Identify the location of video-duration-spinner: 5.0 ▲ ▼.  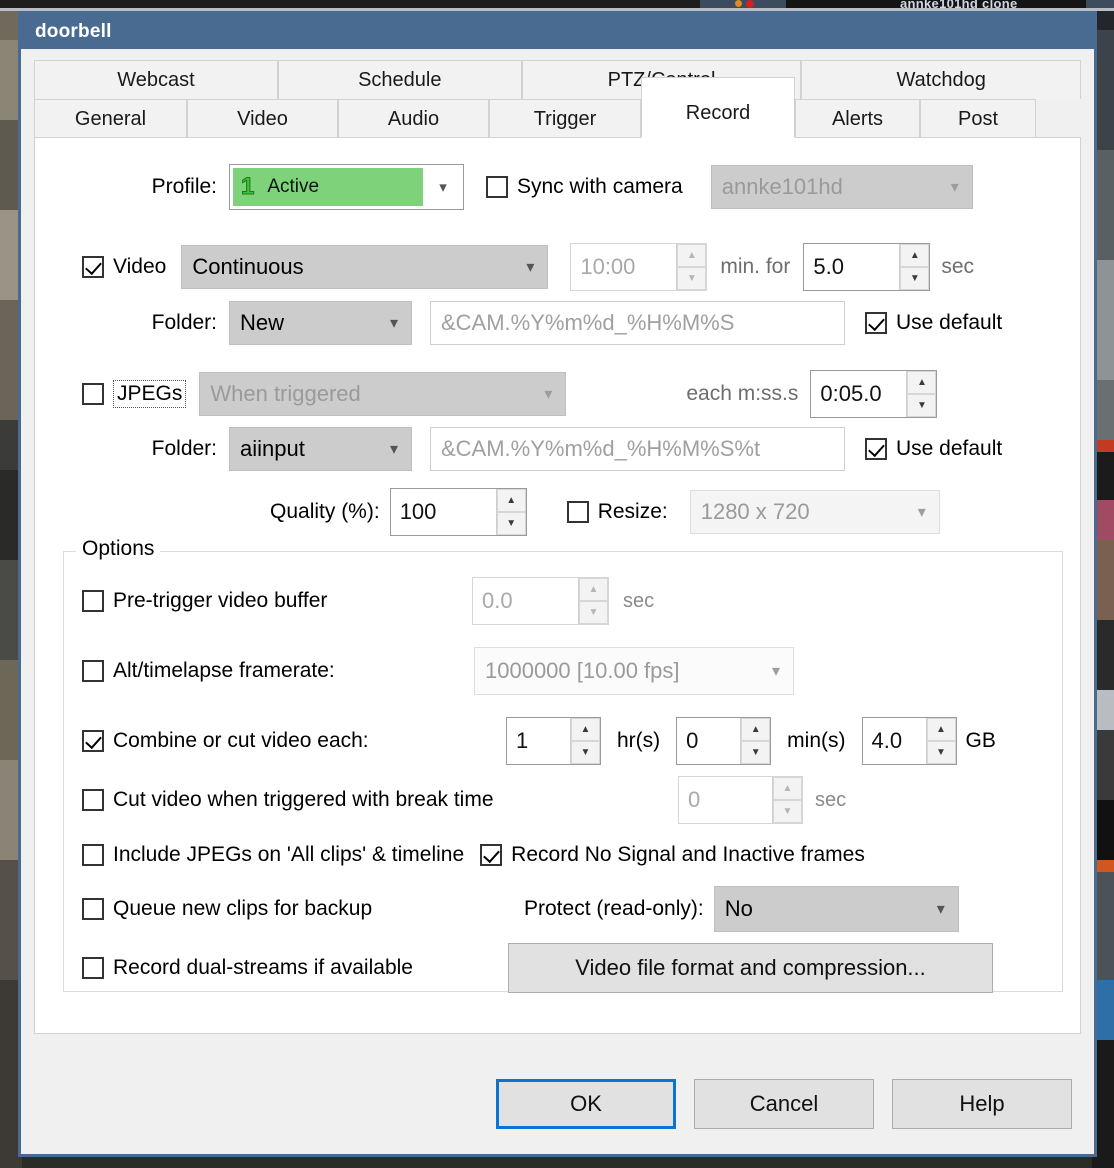
(867, 267).